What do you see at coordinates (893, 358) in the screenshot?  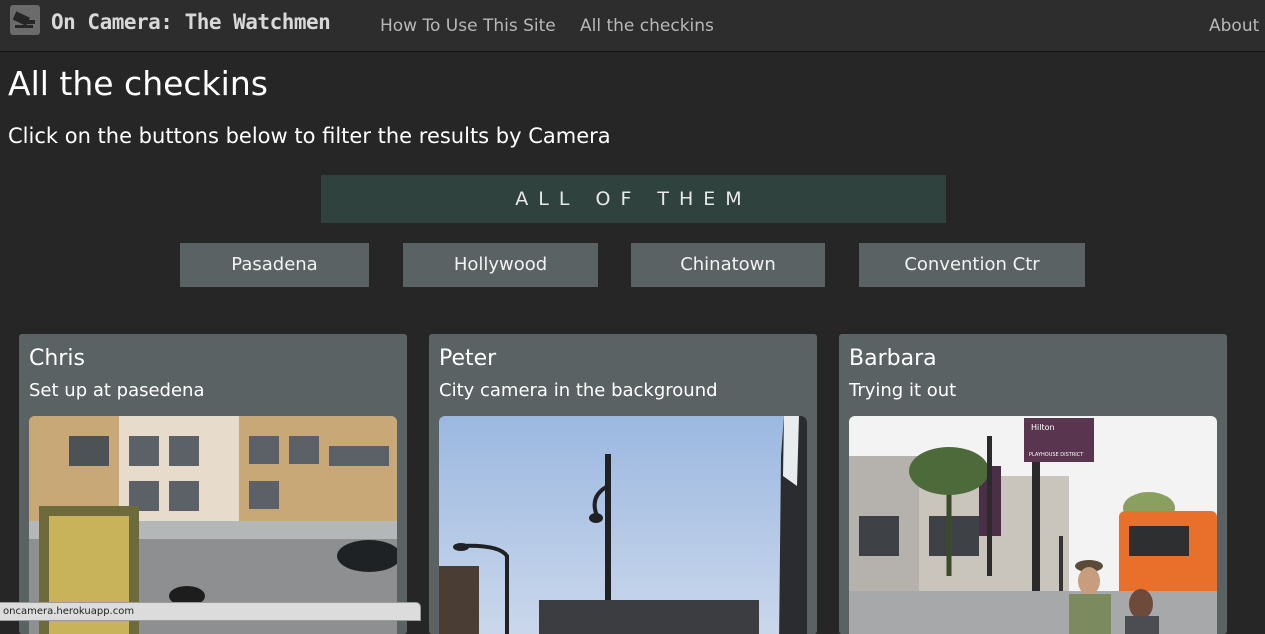 I see `checkin-name: Barbara` at bounding box center [893, 358].